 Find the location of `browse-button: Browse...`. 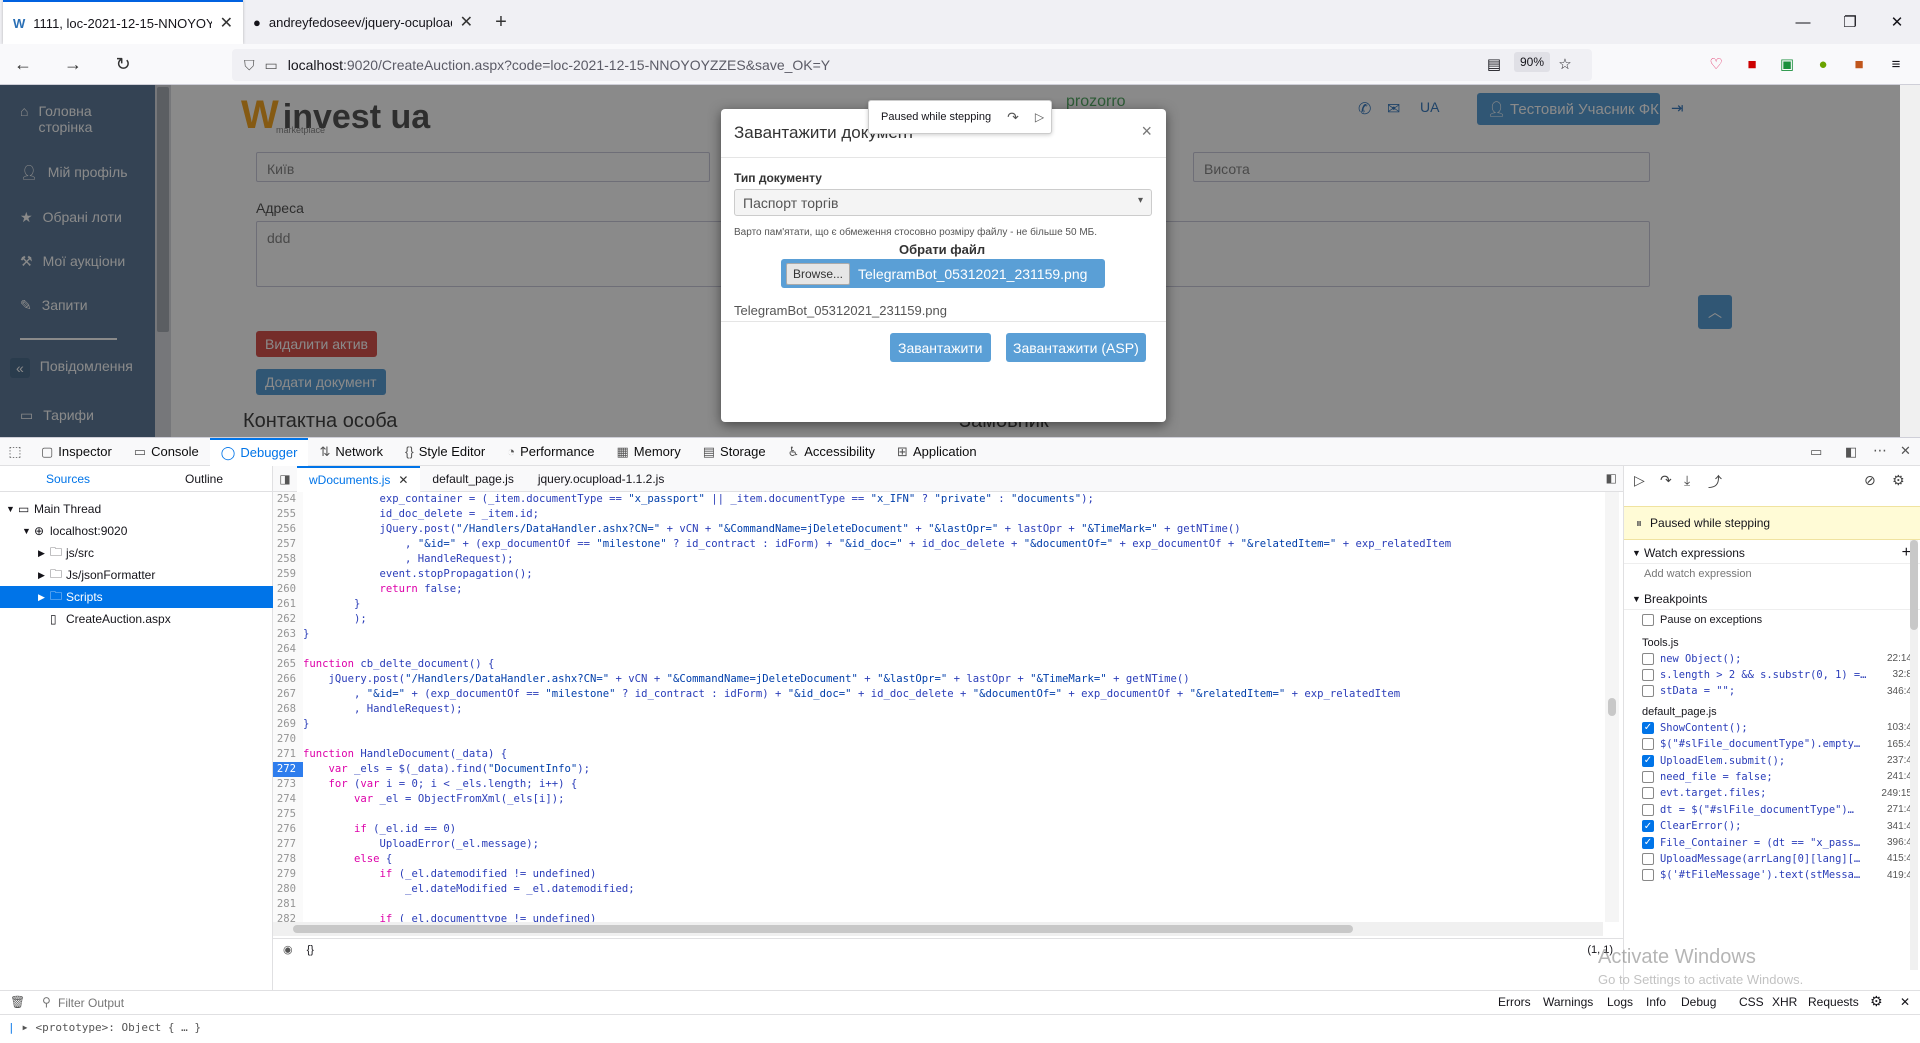

browse-button: Browse... is located at coordinates (818, 273).